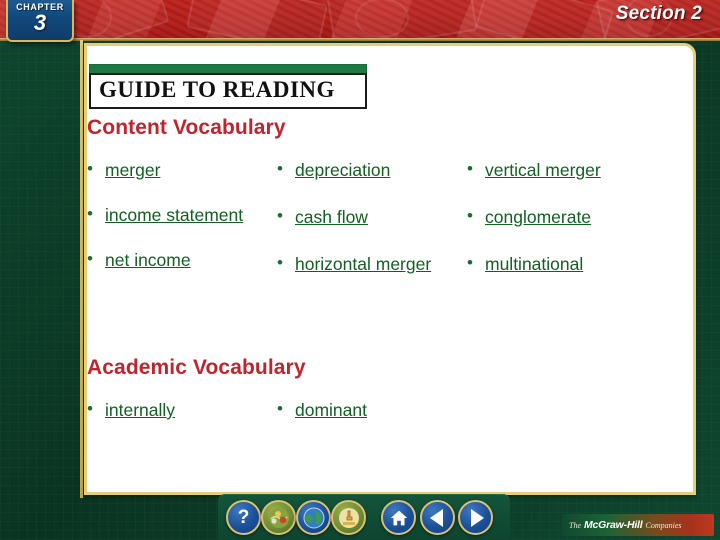 The height and width of the screenshot is (540, 720). What do you see at coordinates (663, 525) in the screenshot?
I see `publisher-logo-companies: Companies` at bounding box center [663, 525].